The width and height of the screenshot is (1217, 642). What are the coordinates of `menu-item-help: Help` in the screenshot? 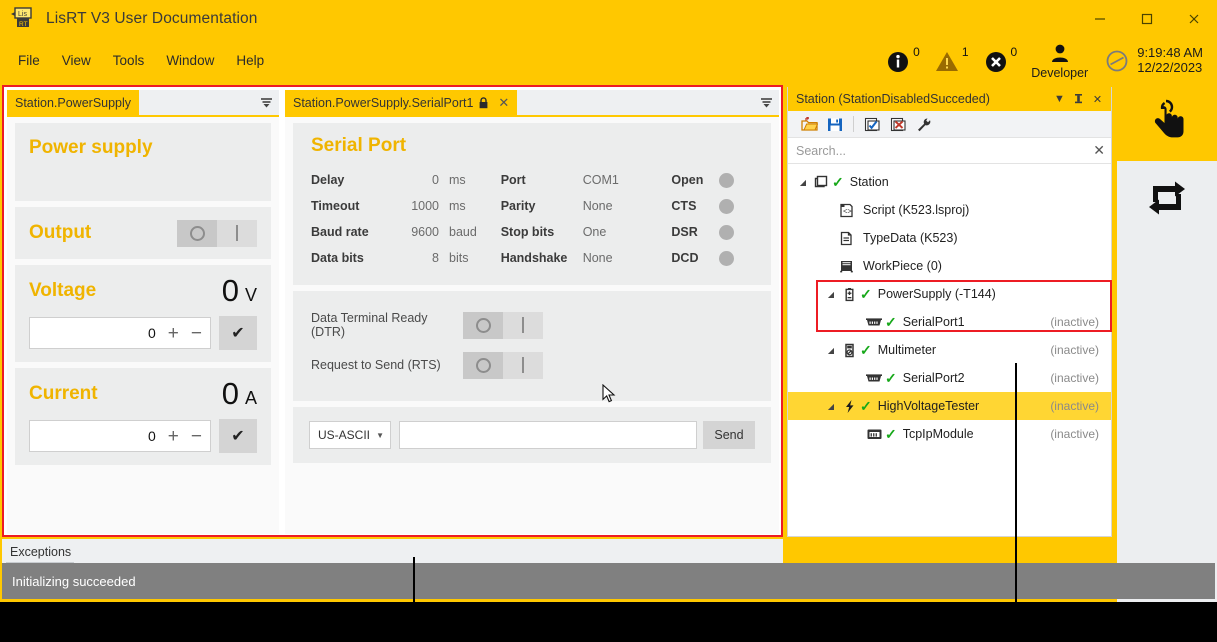 It's located at (250, 60).